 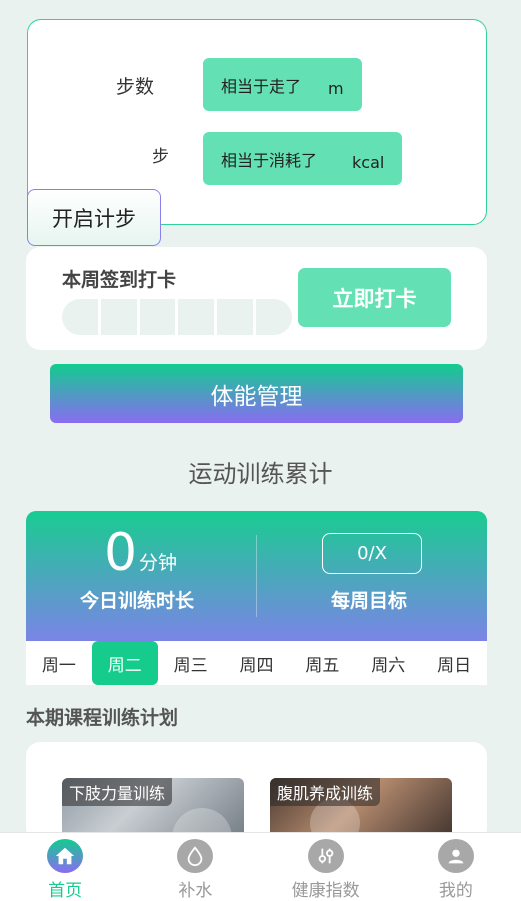 I want to click on nav-home: 首页, so click(x=65, y=867).